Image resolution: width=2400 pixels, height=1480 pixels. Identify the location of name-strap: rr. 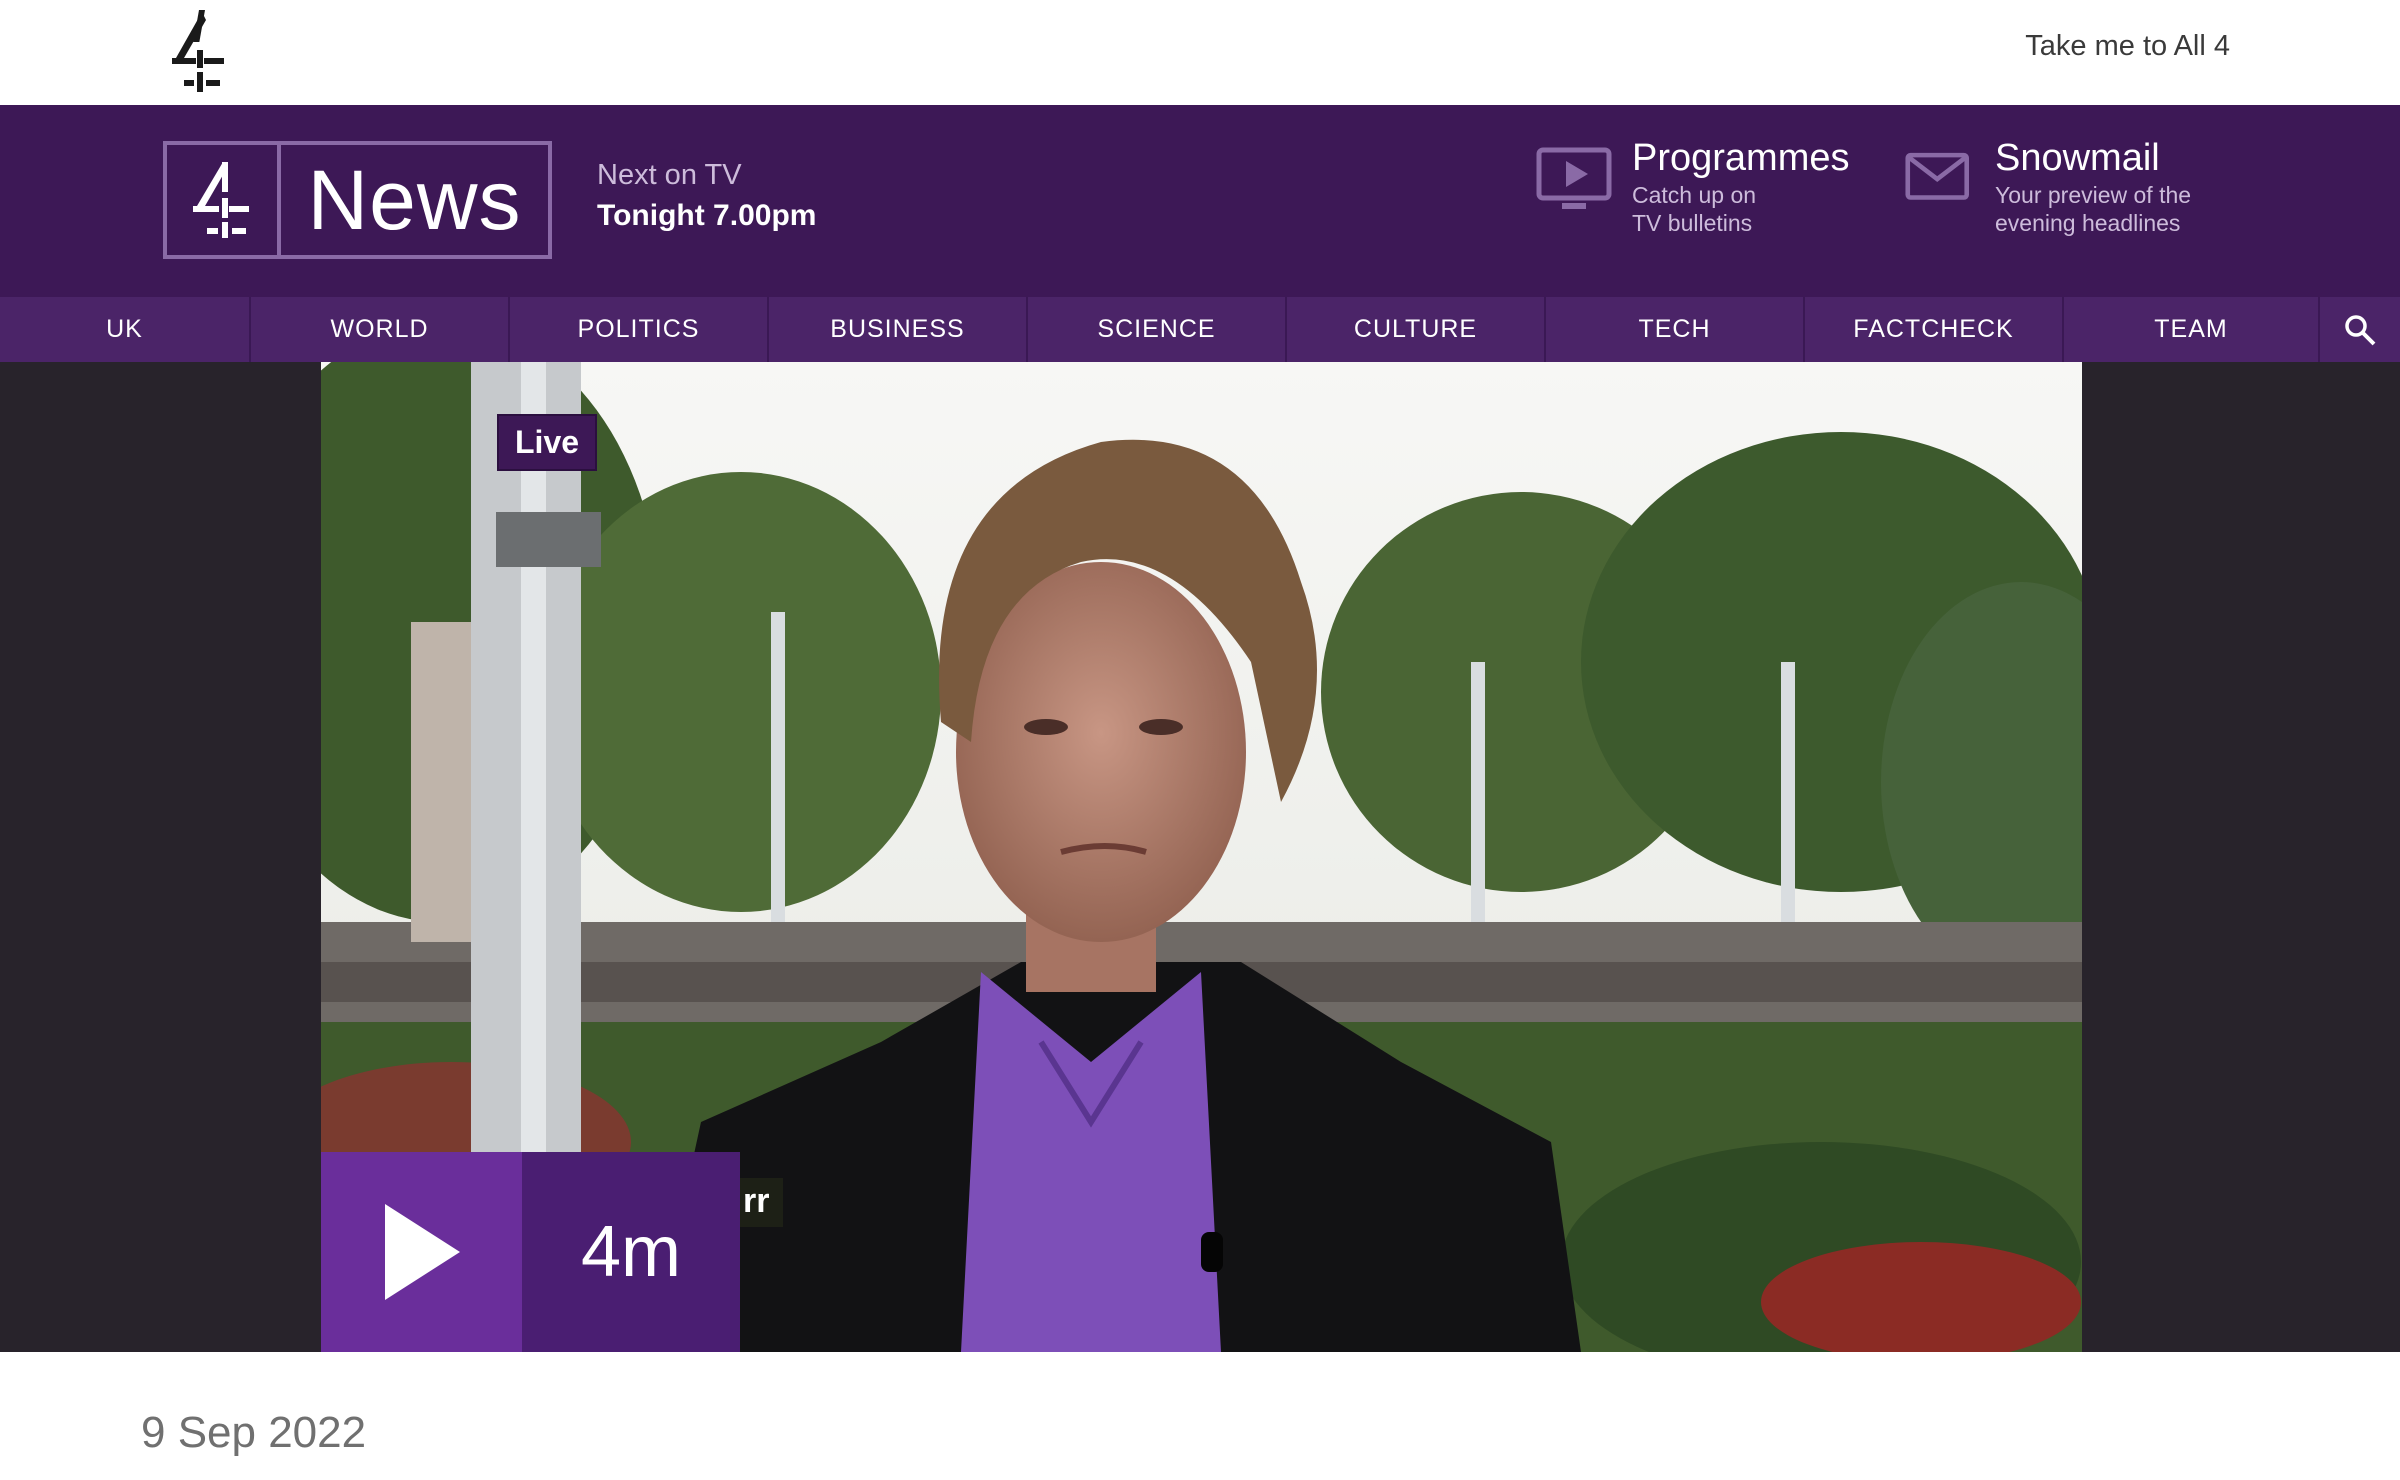
(758, 1202).